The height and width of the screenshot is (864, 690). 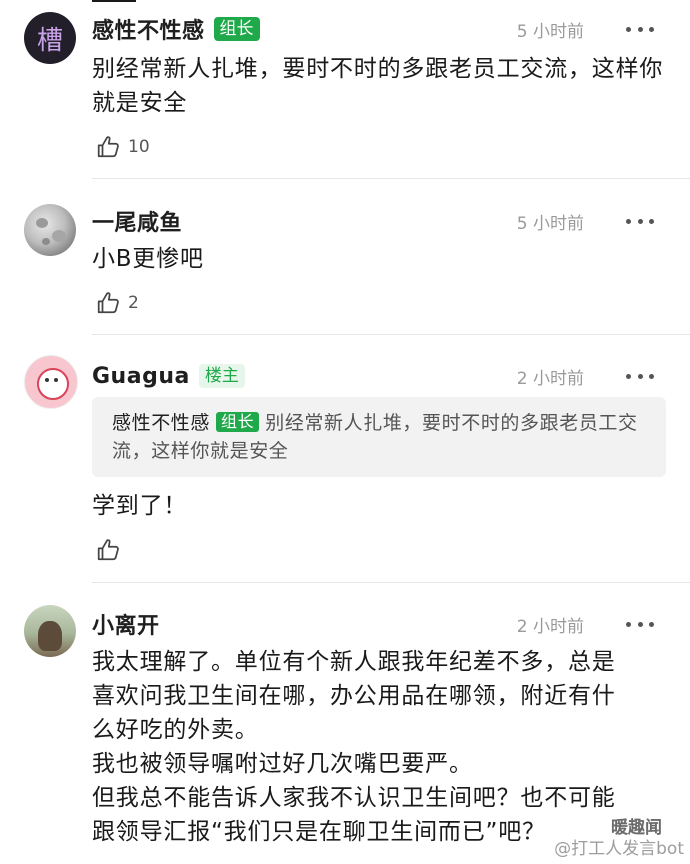 I want to click on comment-text: 别经常新人扎堆，要时不时的多跟老员工交流，这样你就是安全, so click(x=378, y=86).